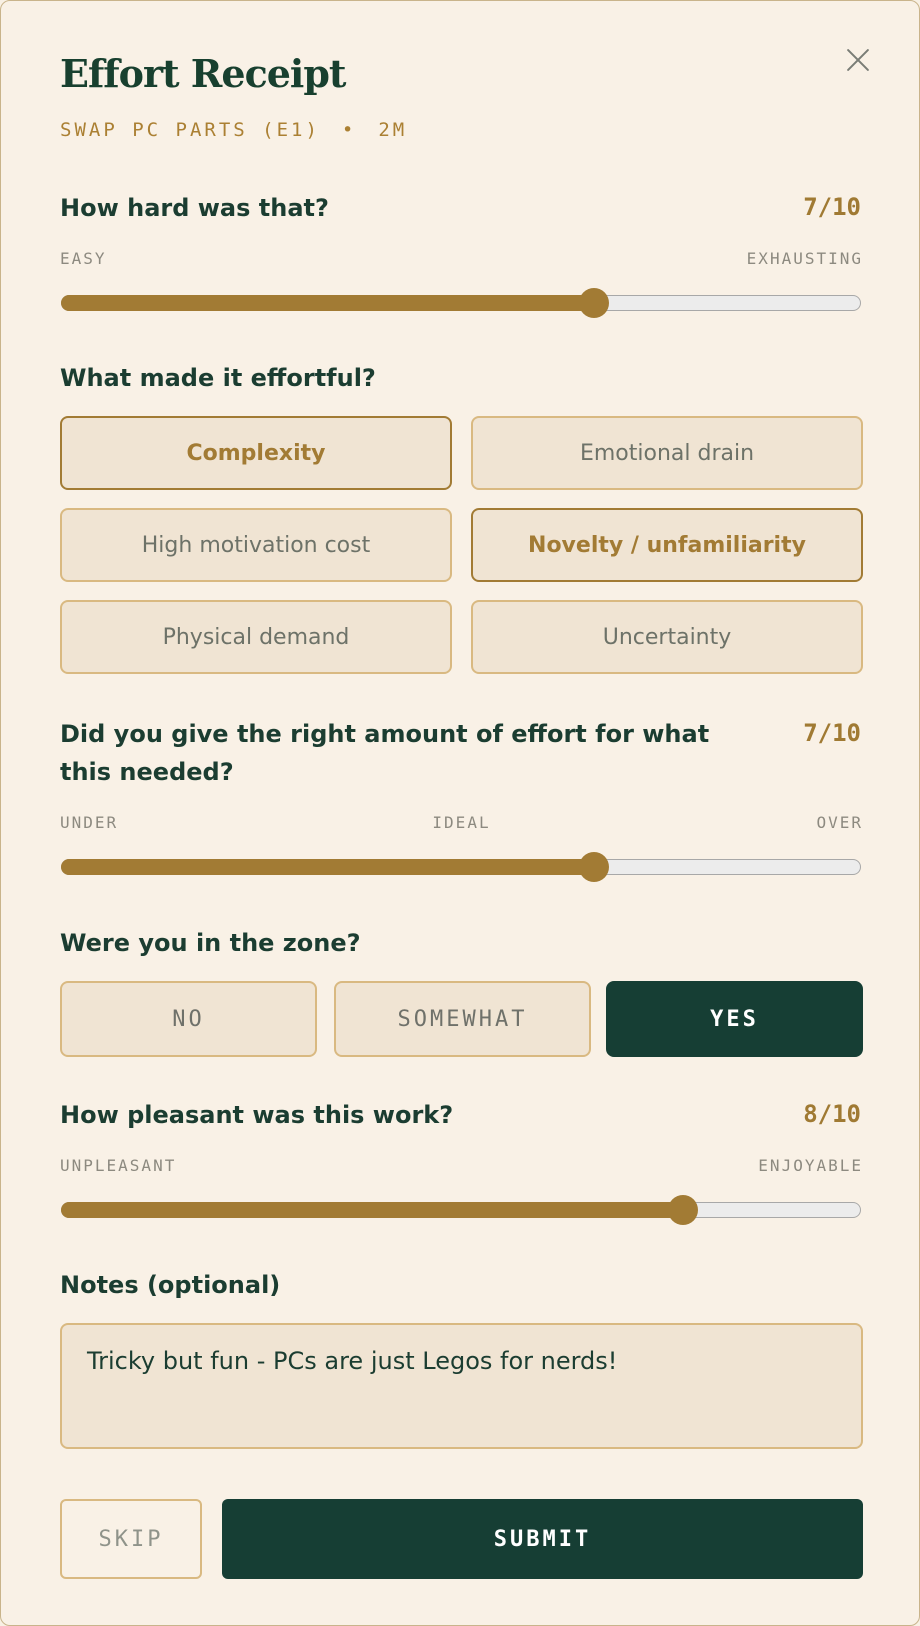  Describe the element at coordinates (203, 73) in the screenshot. I see `dialog-title: Effort Receipt` at that location.